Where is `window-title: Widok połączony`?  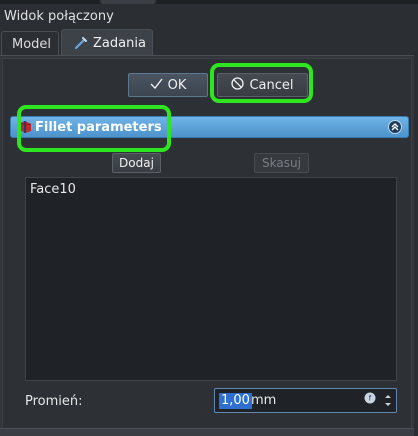 window-title: Widok połączony is located at coordinates (59, 16).